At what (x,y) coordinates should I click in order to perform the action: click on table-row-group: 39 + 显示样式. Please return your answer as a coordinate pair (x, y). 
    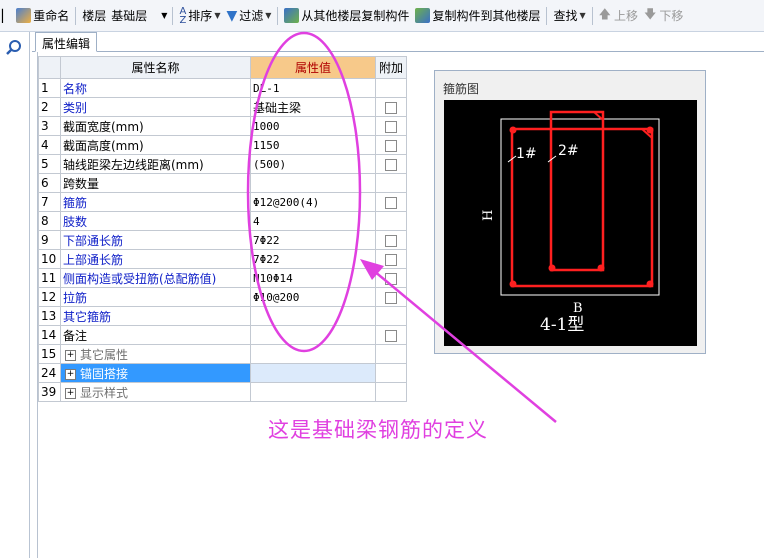
    Looking at the image, I should click on (222, 392).